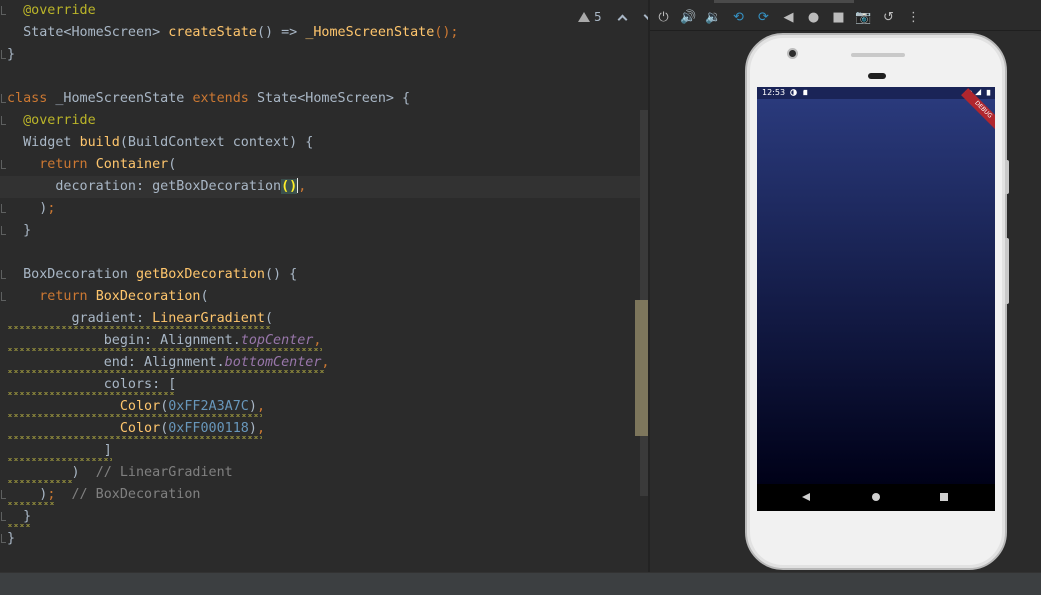 Image resolution: width=1041 pixels, height=595 pixels. What do you see at coordinates (1007, 177) in the screenshot?
I see `phone-power-button` at bounding box center [1007, 177].